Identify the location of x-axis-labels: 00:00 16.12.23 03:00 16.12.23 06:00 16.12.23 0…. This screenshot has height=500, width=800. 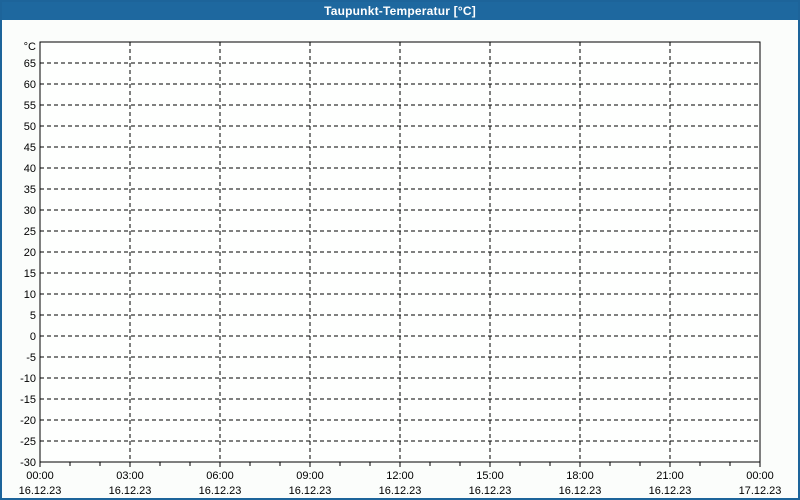
(400, 483).